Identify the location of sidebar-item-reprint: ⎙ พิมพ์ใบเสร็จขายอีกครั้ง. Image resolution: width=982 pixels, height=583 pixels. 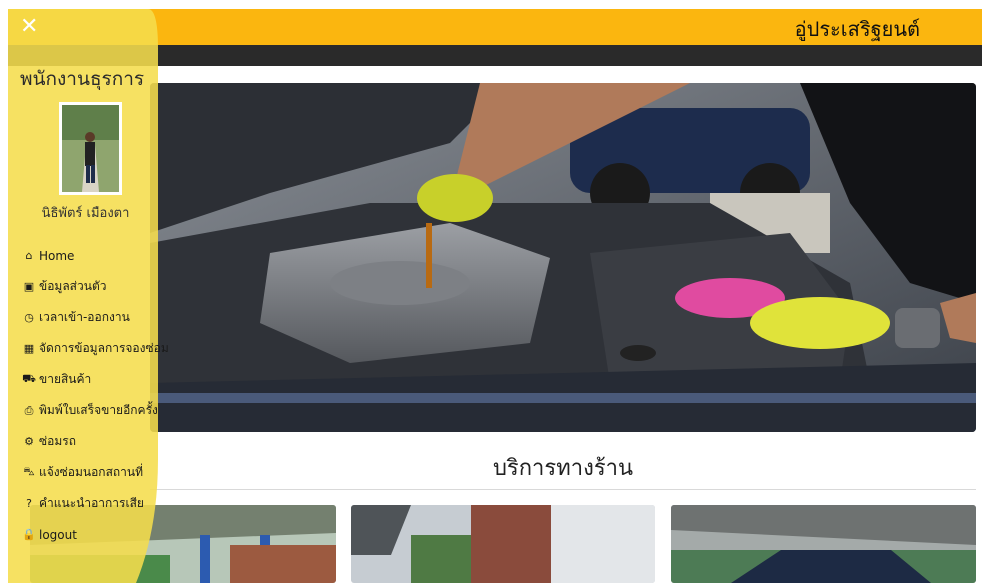
(97, 410).